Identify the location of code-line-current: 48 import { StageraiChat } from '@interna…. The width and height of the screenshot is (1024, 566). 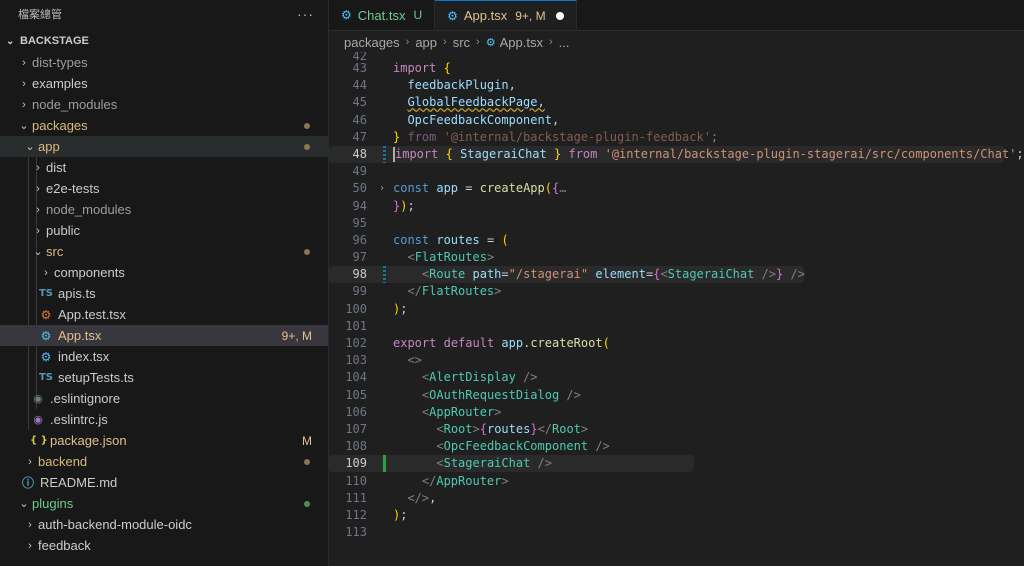
(676, 154).